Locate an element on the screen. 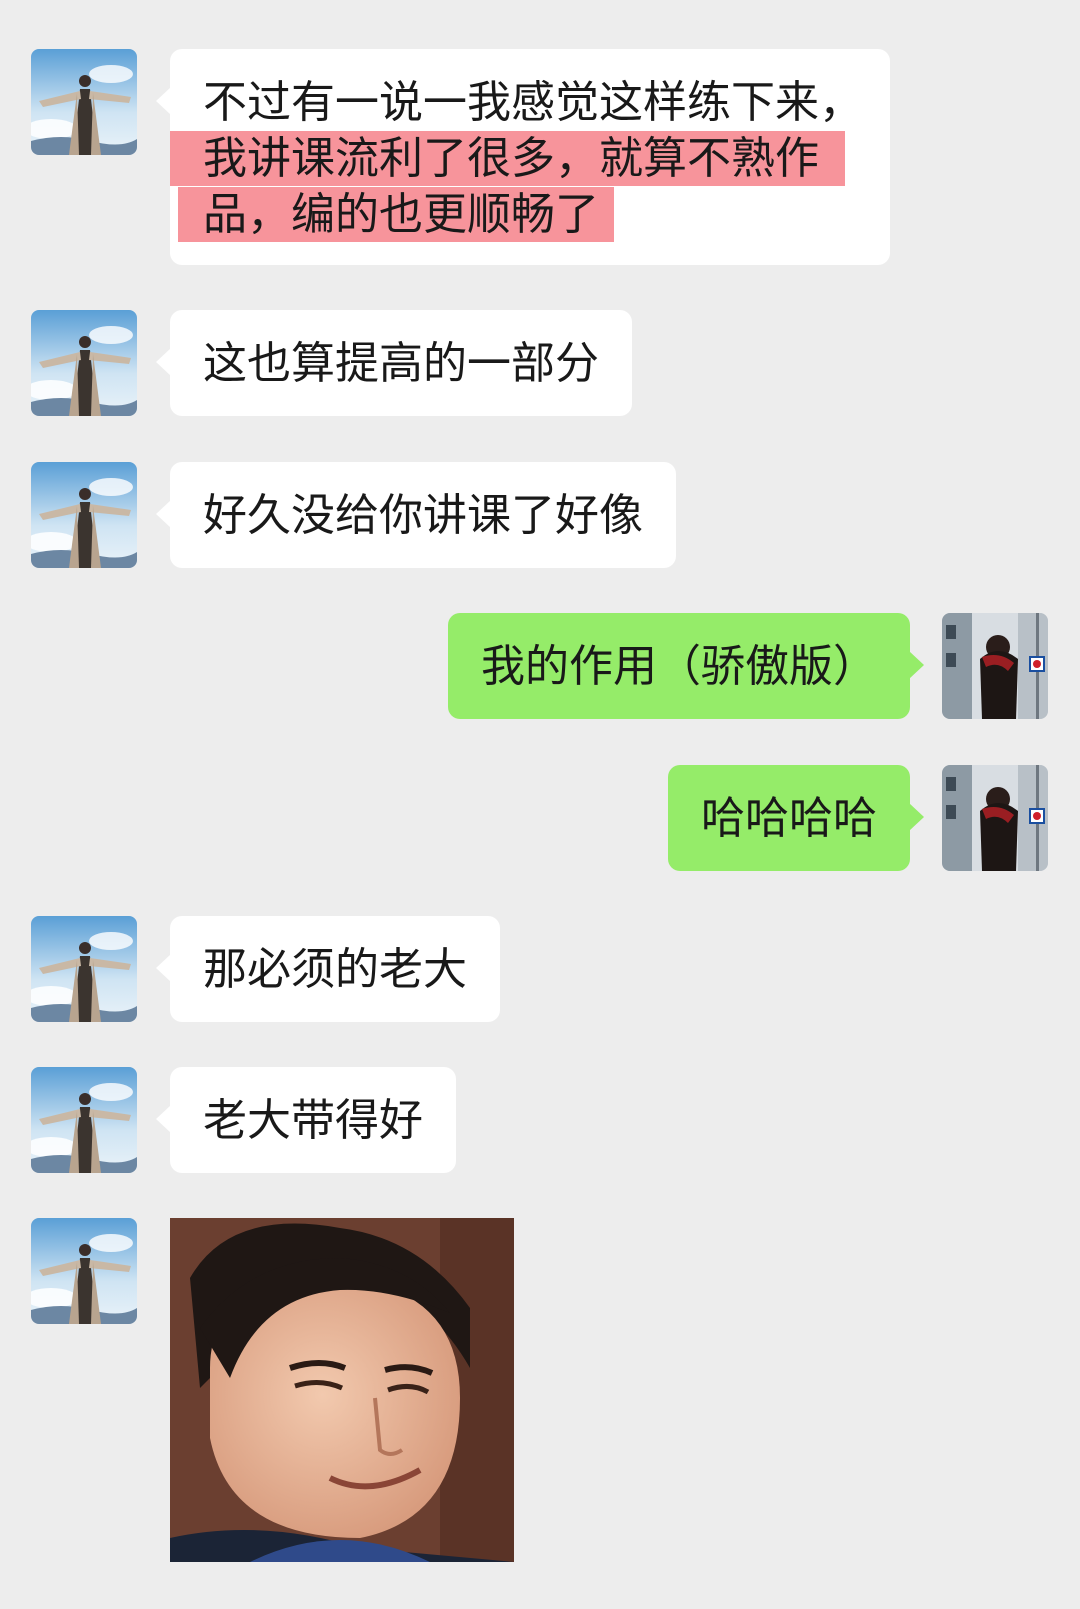  incoming-message-bubble: 不过有一说一我感觉这样练下来， 我讲课流利了很多，就算不熟作 品，编的也更顺畅了 is located at coordinates (523, 157).